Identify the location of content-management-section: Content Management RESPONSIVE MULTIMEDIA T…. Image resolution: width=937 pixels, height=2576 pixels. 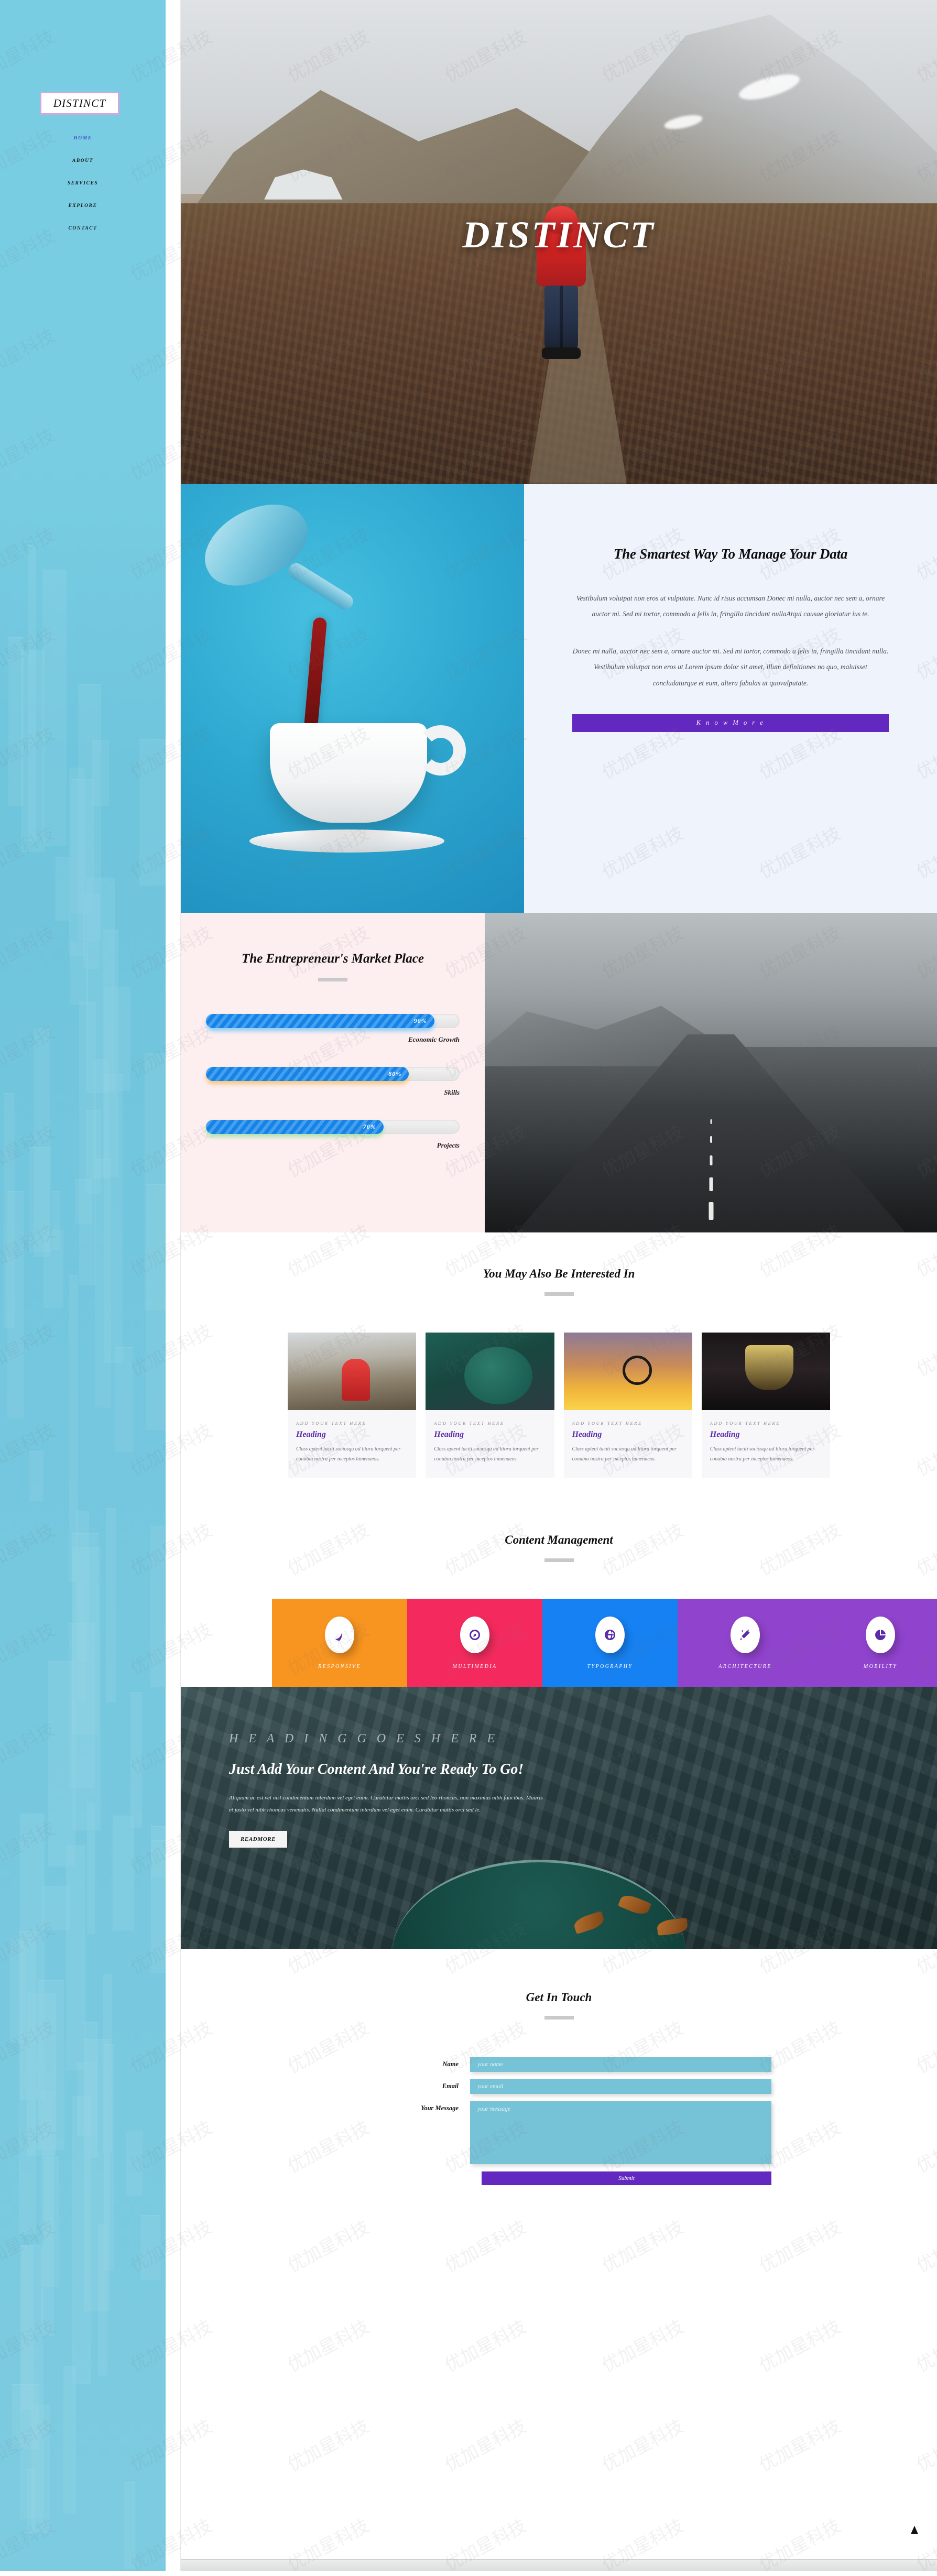
(559, 1598).